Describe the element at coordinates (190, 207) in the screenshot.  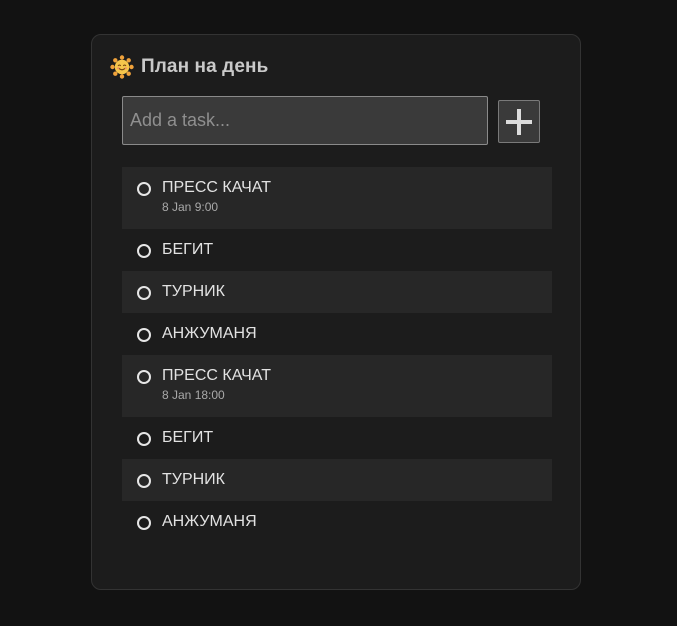
I see `task-date: 8 Jan 9:00` at that location.